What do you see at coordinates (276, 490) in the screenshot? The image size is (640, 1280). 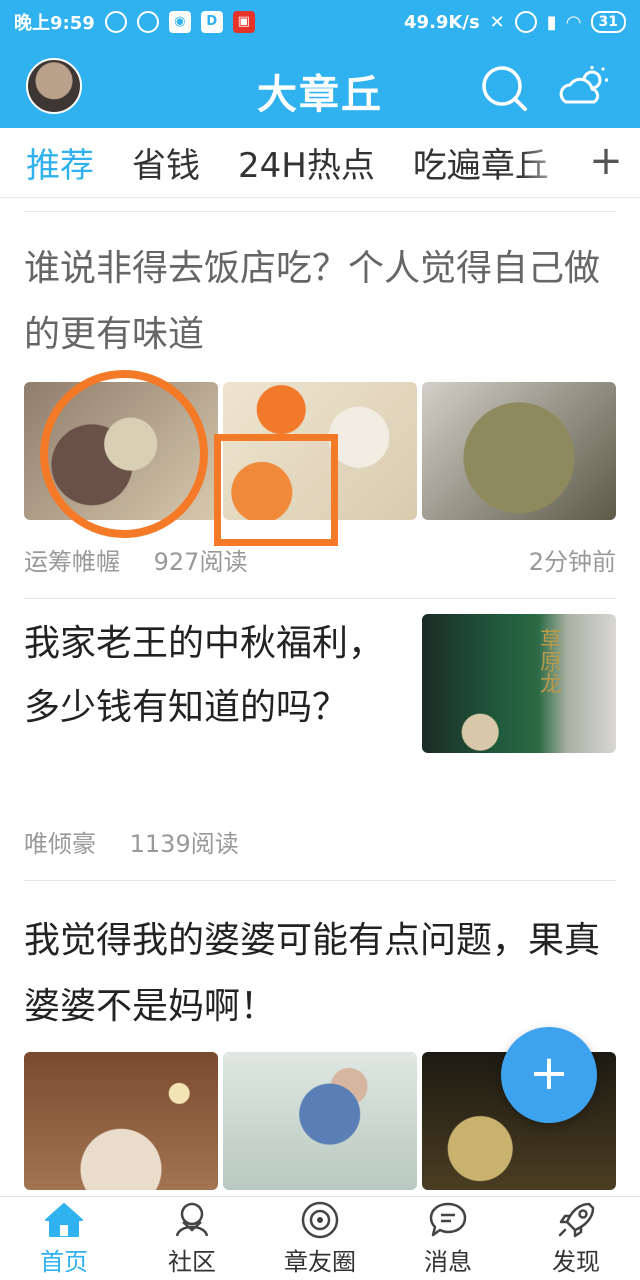 I see `square-annotation` at bounding box center [276, 490].